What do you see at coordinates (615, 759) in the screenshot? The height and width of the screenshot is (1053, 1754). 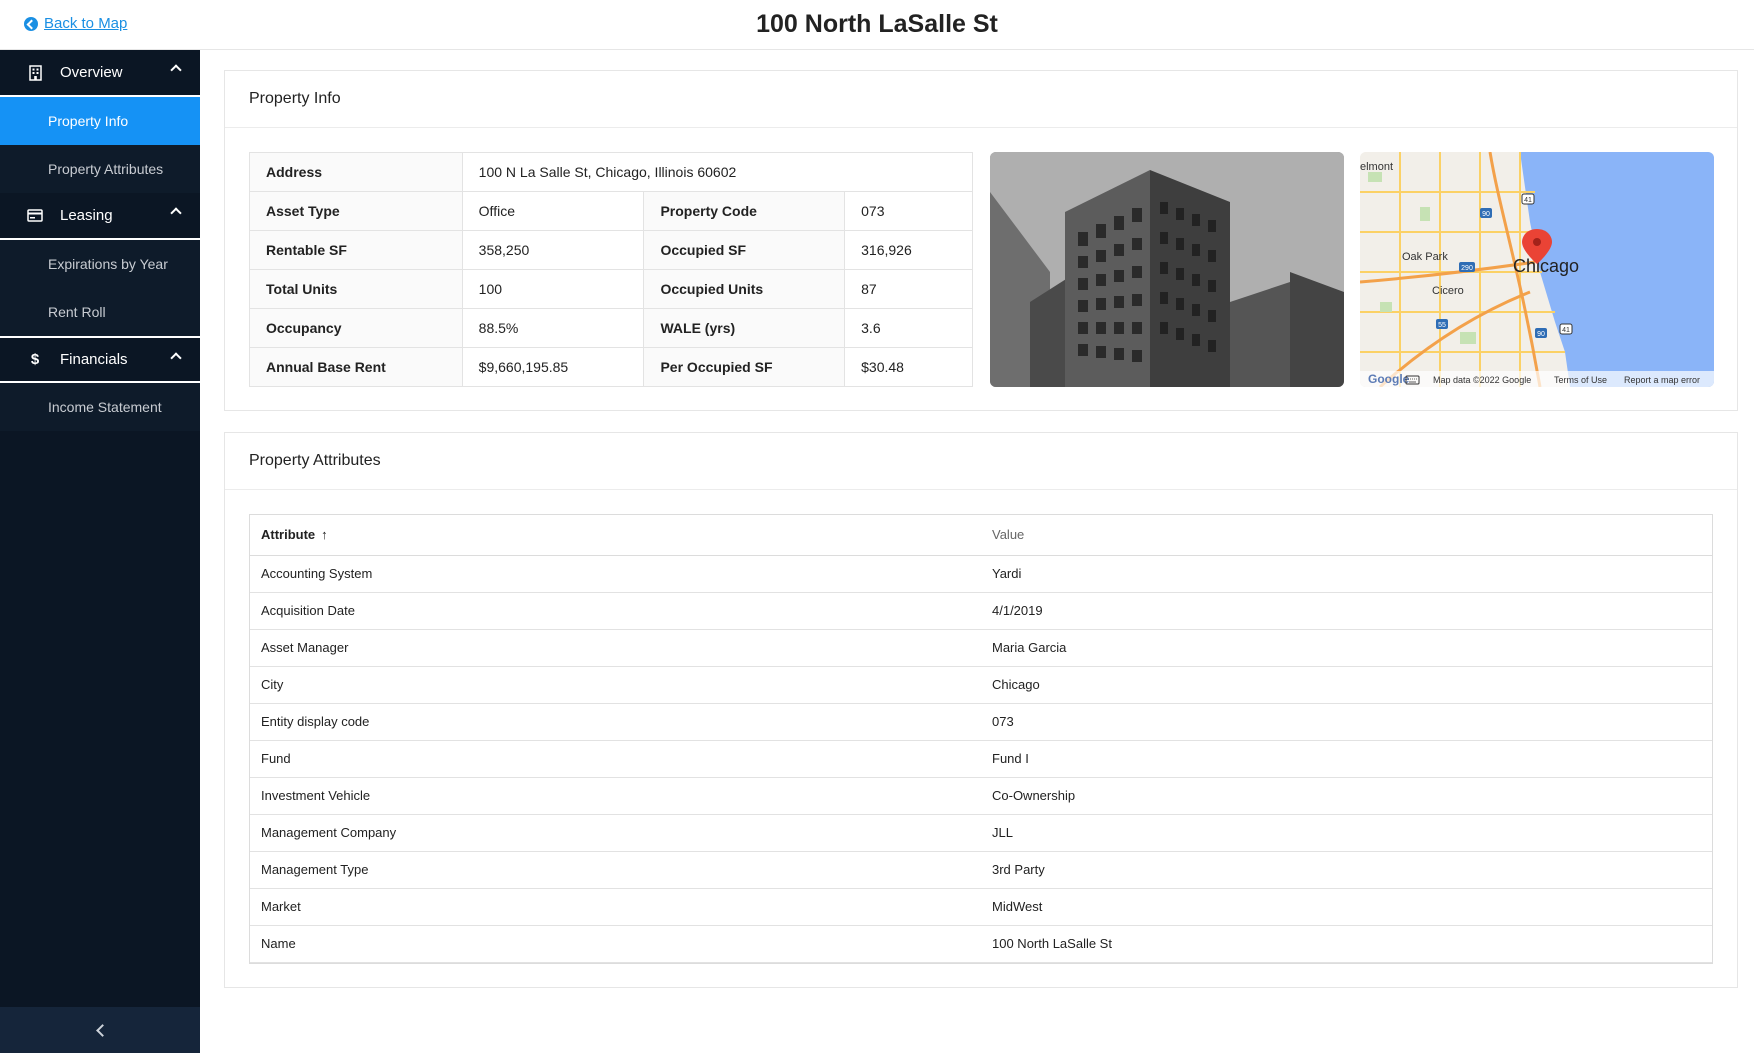 I see `attribute-cell: Fund` at bounding box center [615, 759].